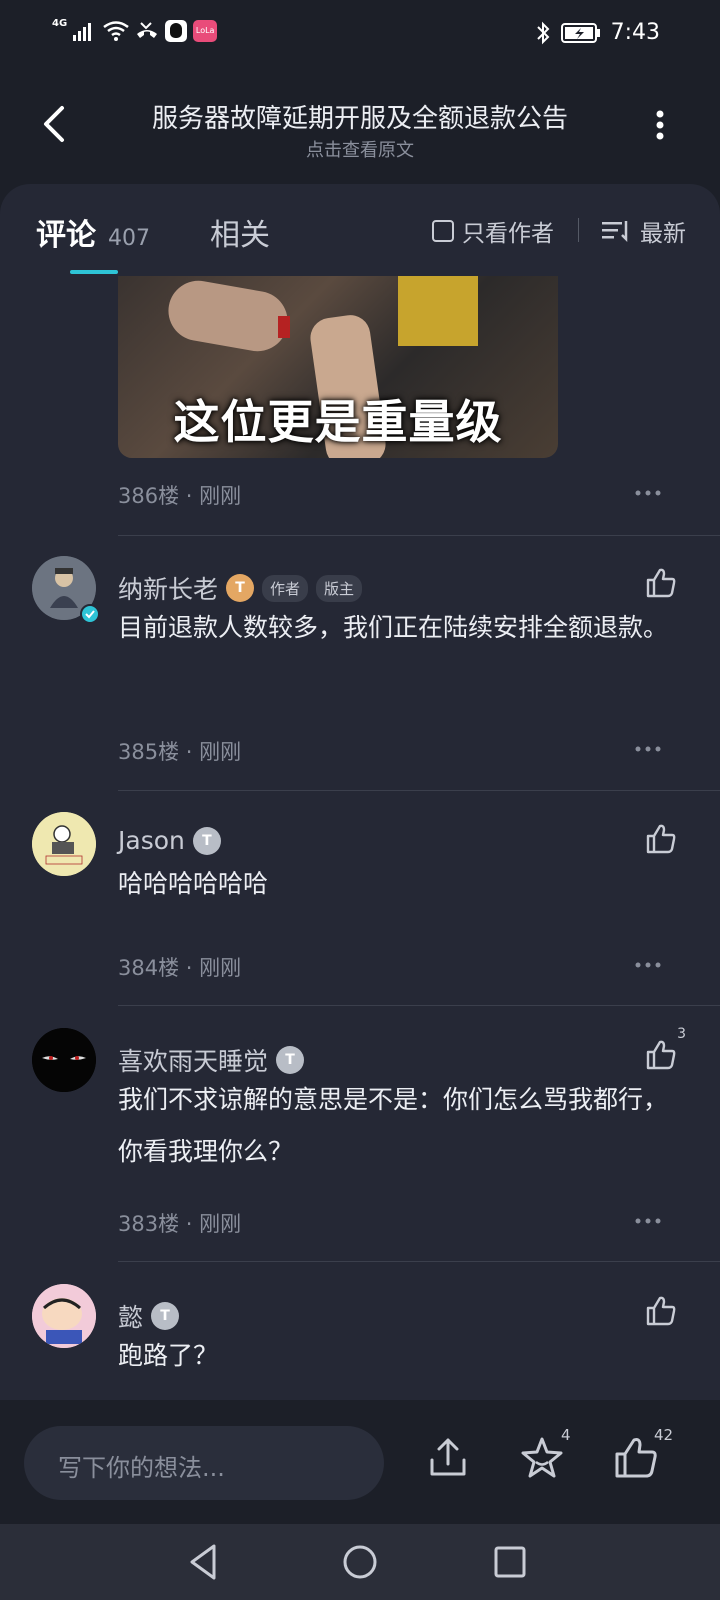  I want to click on tab-bar: 评论 407 相关 只看作者 最新, so click(360, 230).